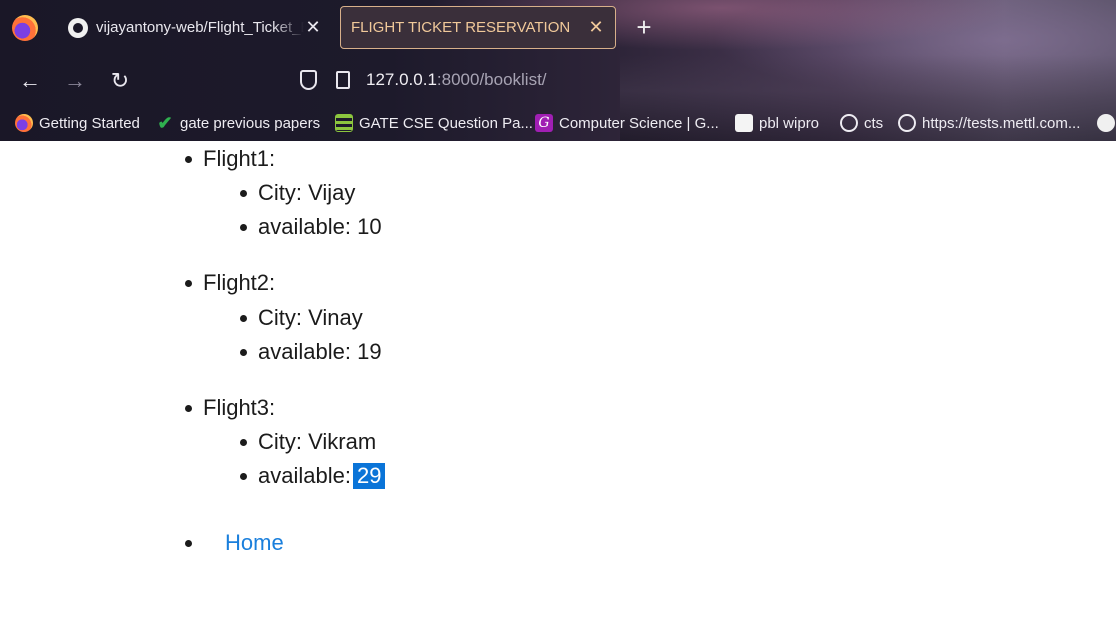 This screenshot has width=1116, height=641. Describe the element at coordinates (861, 123) in the screenshot. I see `bookmark-cts: cts` at that location.